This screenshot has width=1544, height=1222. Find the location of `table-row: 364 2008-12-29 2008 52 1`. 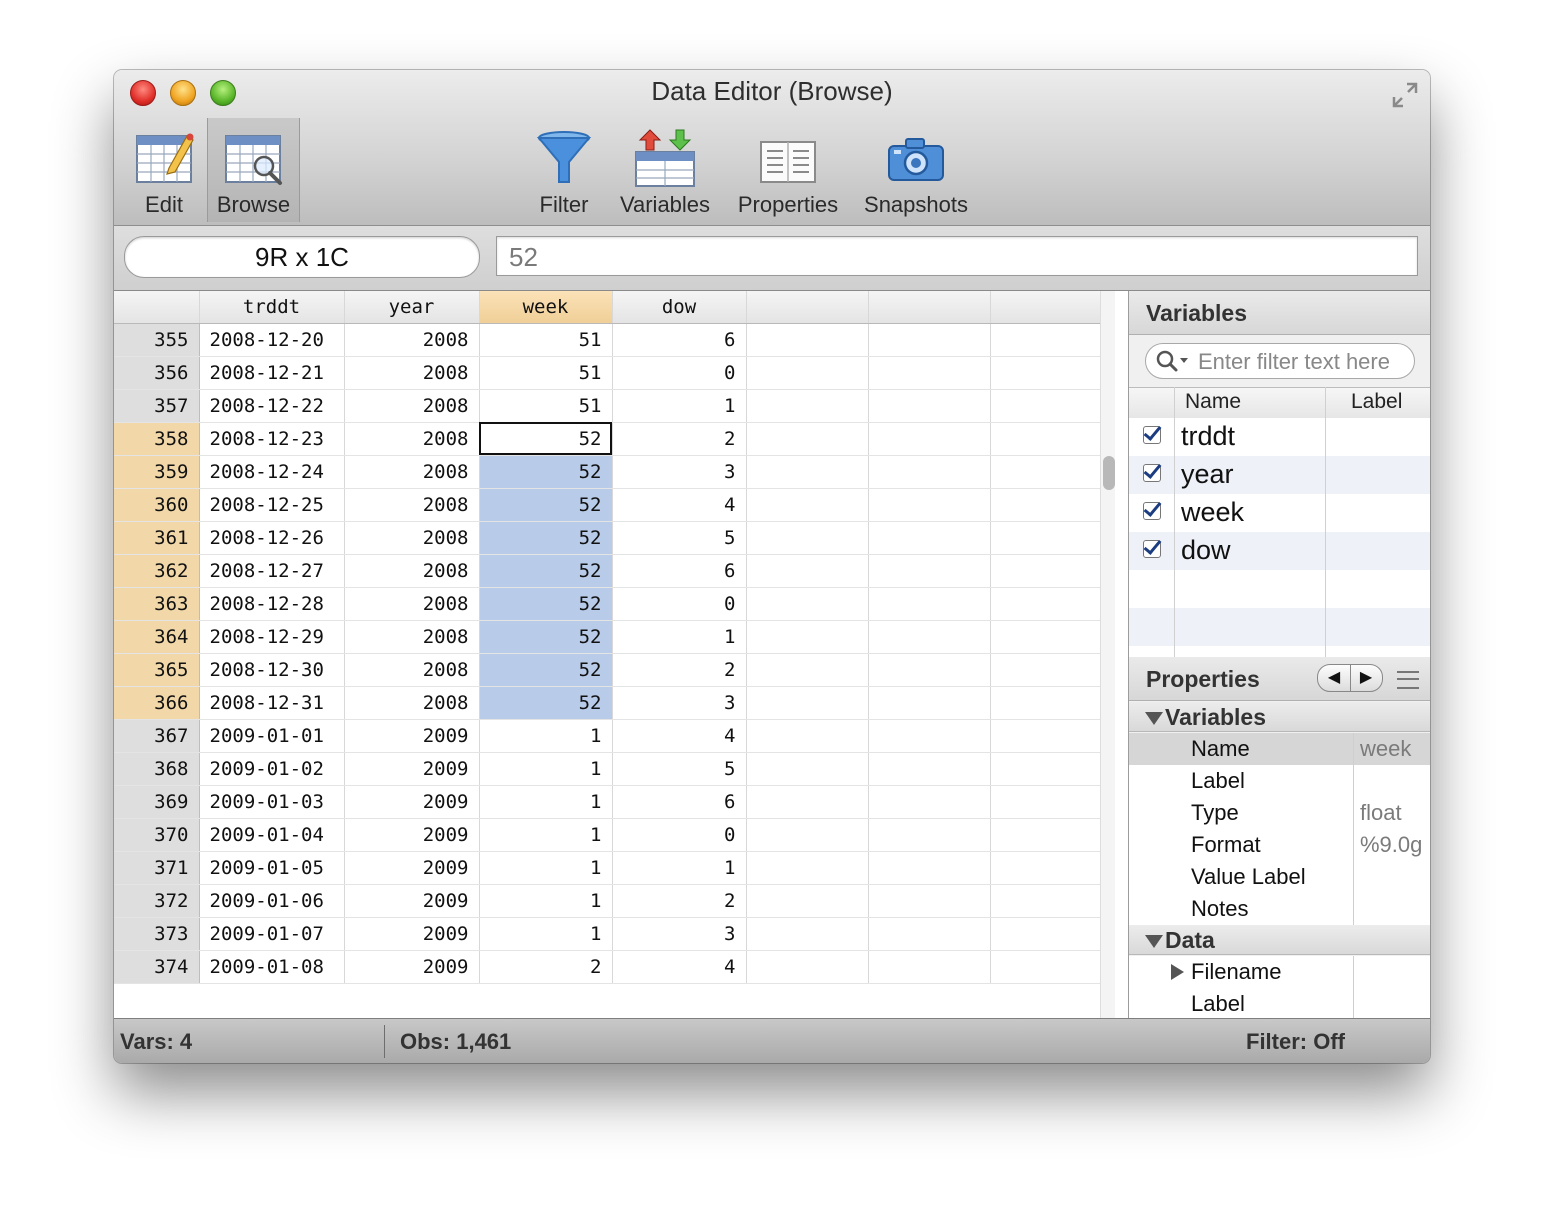

table-row: 364 2008-12-29 2008 52 1 is located at coordinates (613, 637).